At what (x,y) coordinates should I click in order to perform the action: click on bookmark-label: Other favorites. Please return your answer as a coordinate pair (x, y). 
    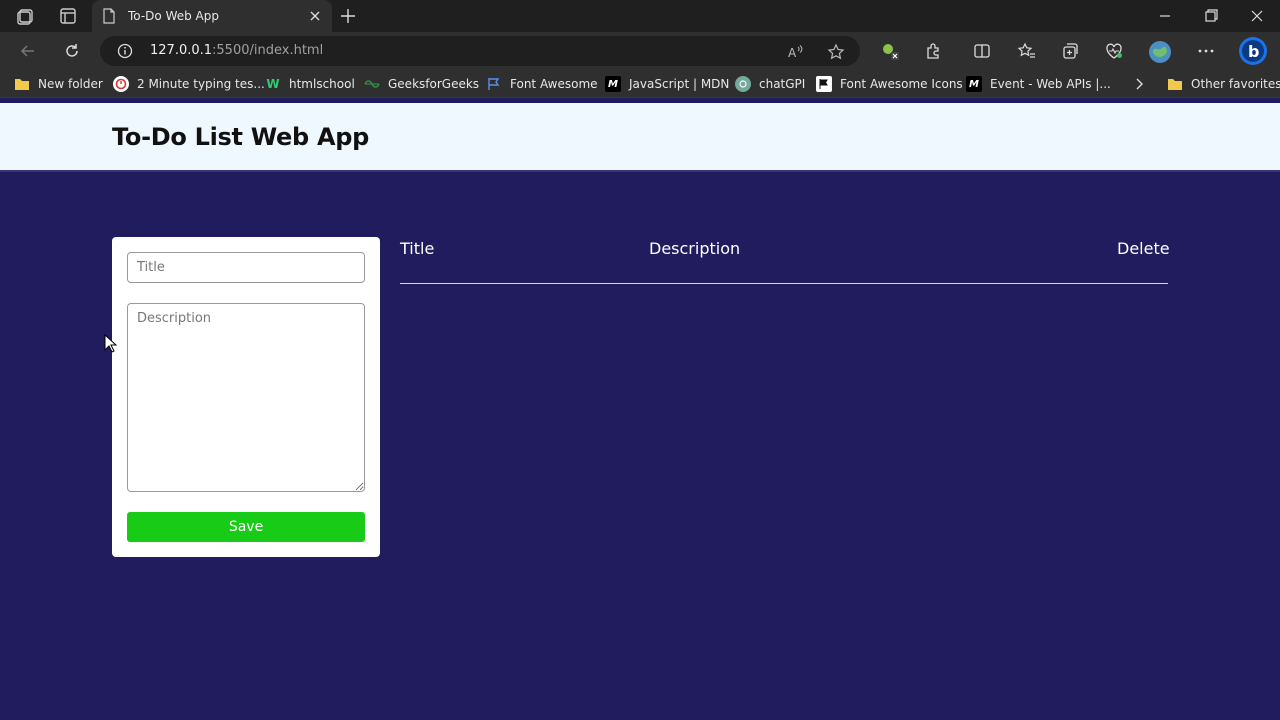
    Looking at the image, I should click on (1235, 84).